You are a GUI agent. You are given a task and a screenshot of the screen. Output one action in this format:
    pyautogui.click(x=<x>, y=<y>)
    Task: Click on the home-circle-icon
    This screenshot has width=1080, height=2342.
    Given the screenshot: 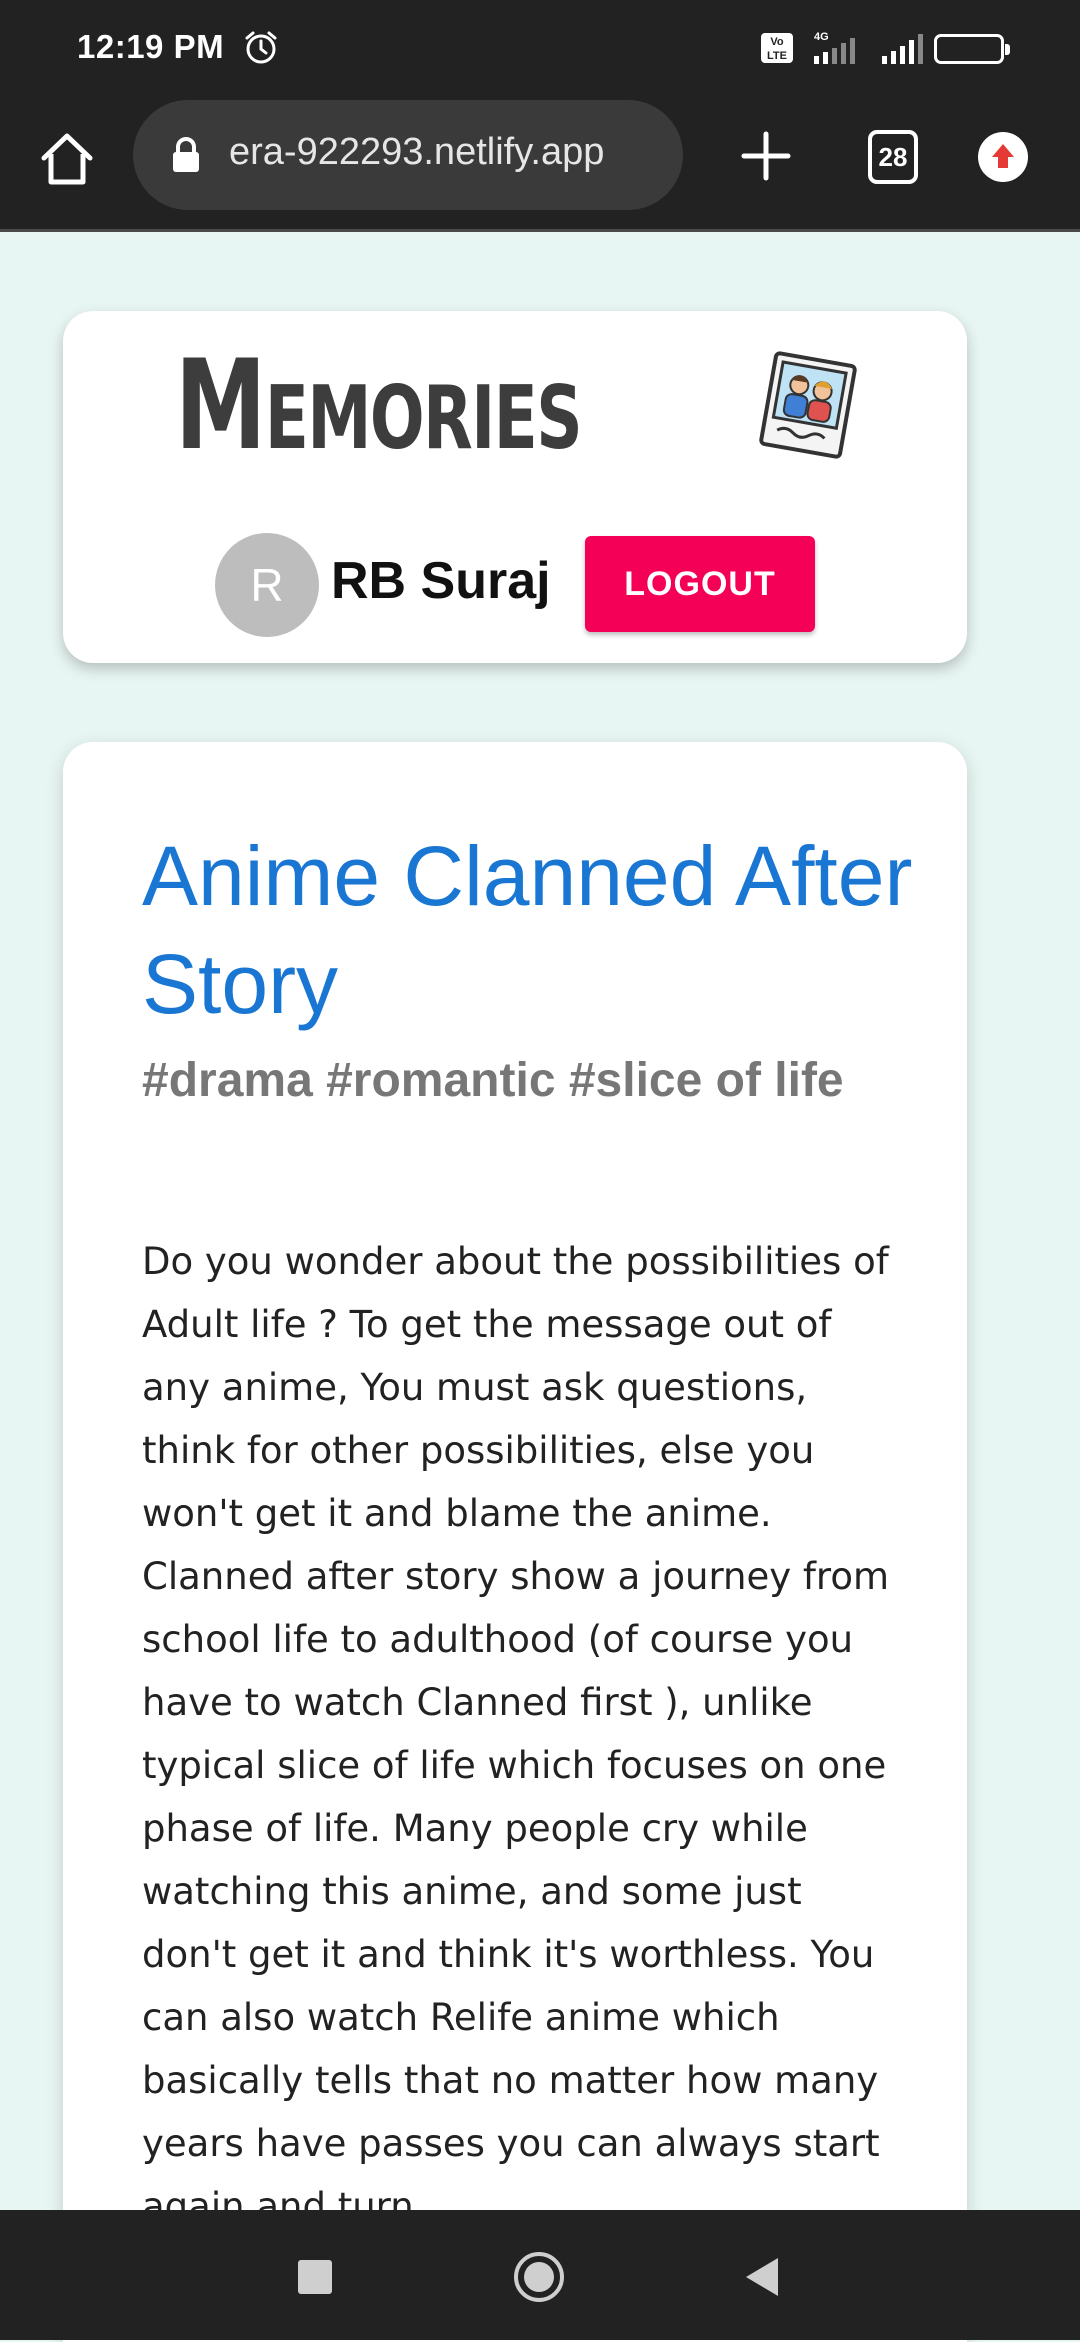 What is the action you would take?
    pyautogui.click(x=539, y=2277)
    